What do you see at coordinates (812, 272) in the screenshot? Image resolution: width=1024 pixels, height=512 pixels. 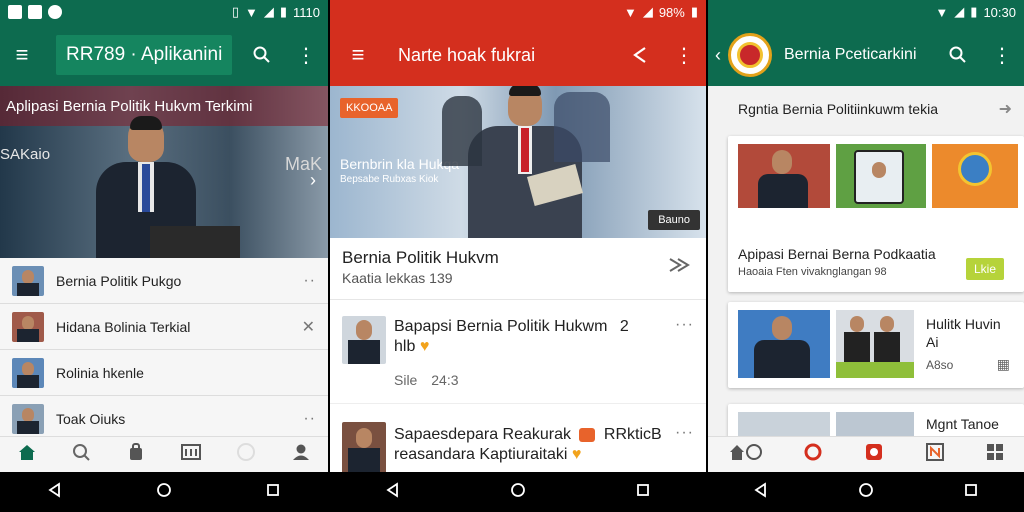 I see `card-sub: Haoaia Ften vivaknglangan 98` at bounding box center [812, 272].